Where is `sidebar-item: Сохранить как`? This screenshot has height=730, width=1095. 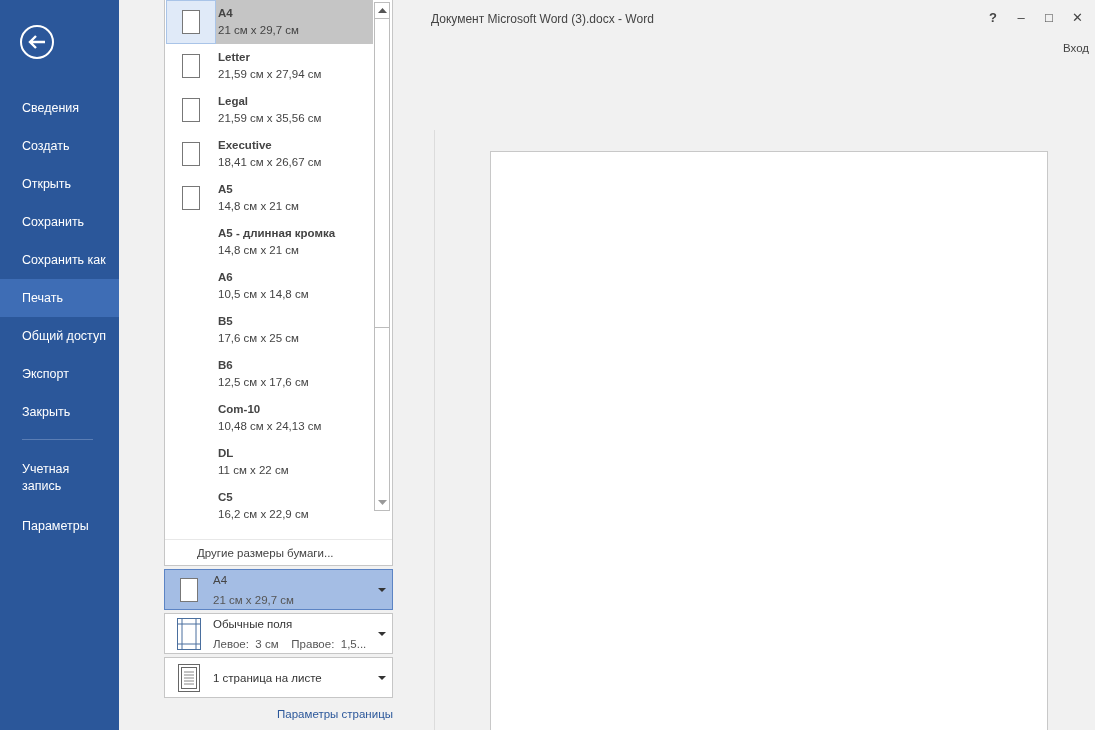 sidebar-item: Сохранить как is located at coordinates (59, 260).